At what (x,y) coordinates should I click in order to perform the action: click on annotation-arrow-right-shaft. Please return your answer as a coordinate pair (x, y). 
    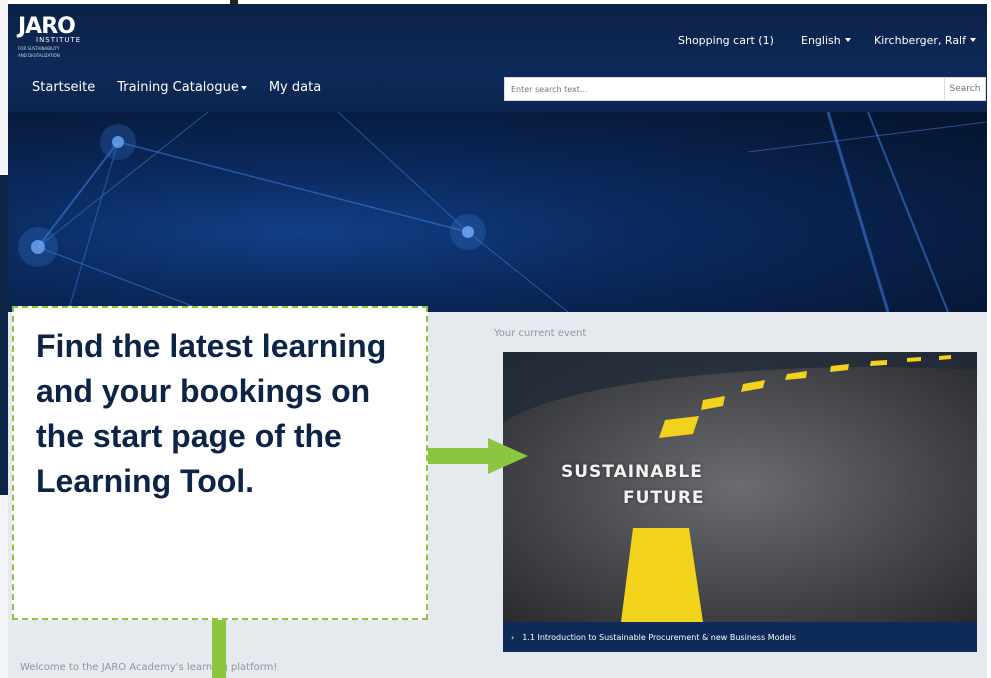
    Looking at the image, I should click on (458, 456).